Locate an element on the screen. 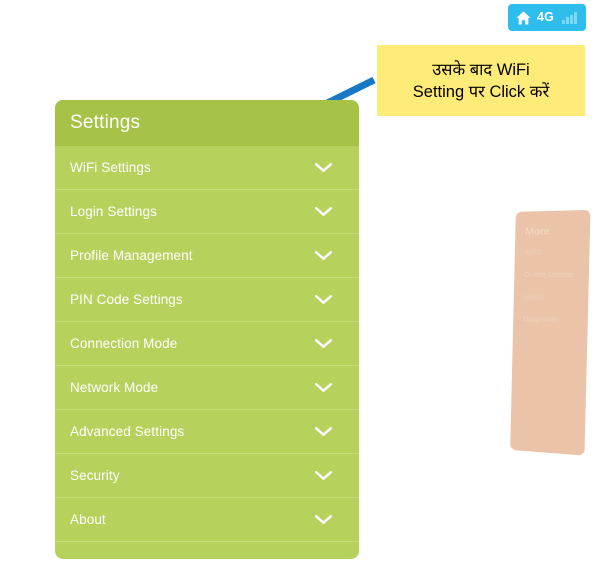 The image size is (594, 570). sidebar-item-advanced-settings: Advanced Settings is located at coordinates (207, 432).